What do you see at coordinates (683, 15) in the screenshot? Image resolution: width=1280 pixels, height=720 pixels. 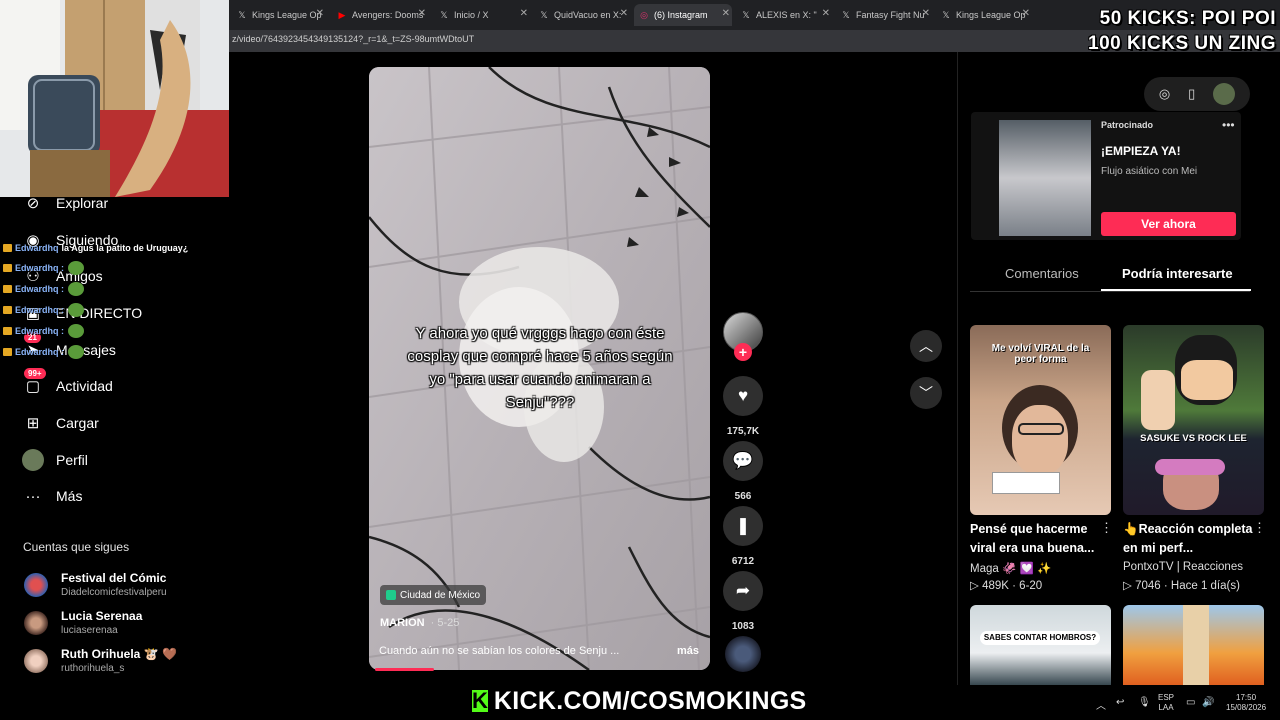 I see `browser-tab-active: ◎ (6) Instagram ✕` at bounding box center [683, 15].